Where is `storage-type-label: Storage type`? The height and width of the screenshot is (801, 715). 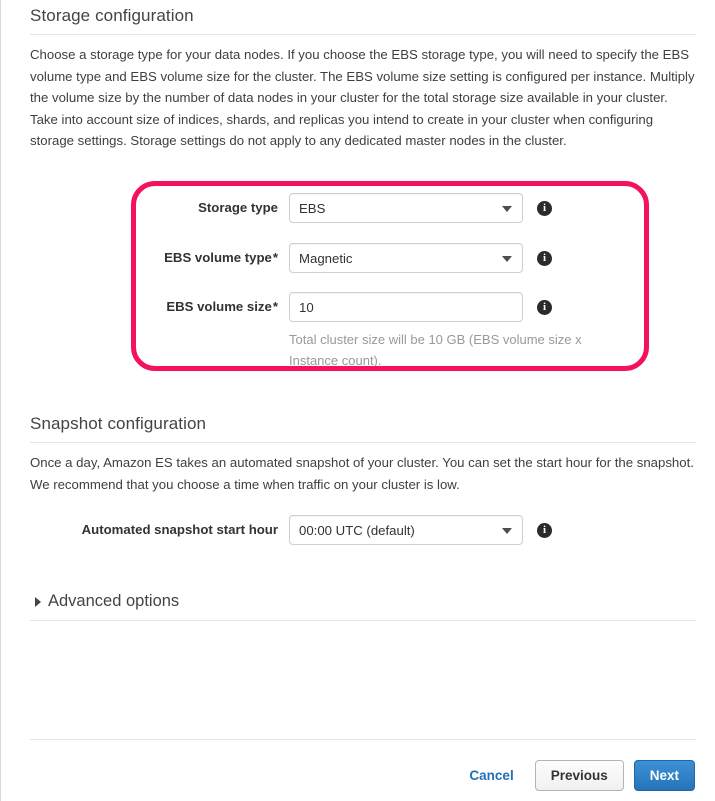
storage-type-label: Storage type is located at coordinates (145, 204).